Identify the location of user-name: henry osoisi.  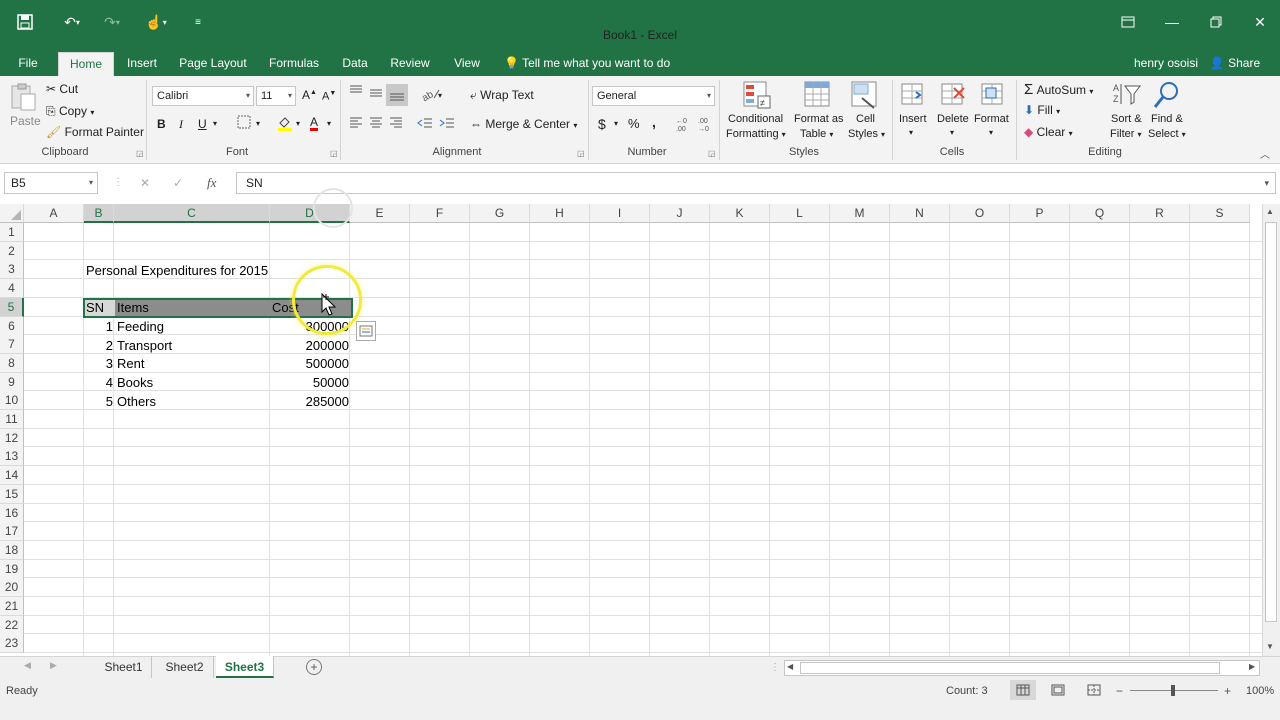
(1166, 64).